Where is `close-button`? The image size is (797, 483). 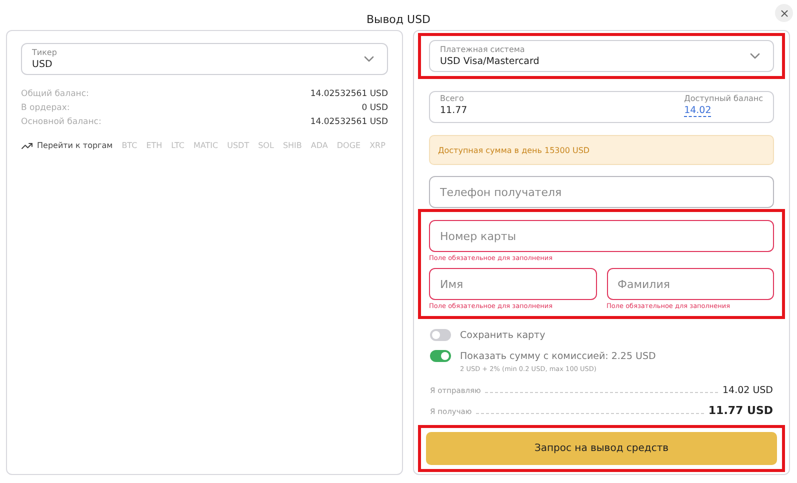
close-button is located at coordinates (784, 13).